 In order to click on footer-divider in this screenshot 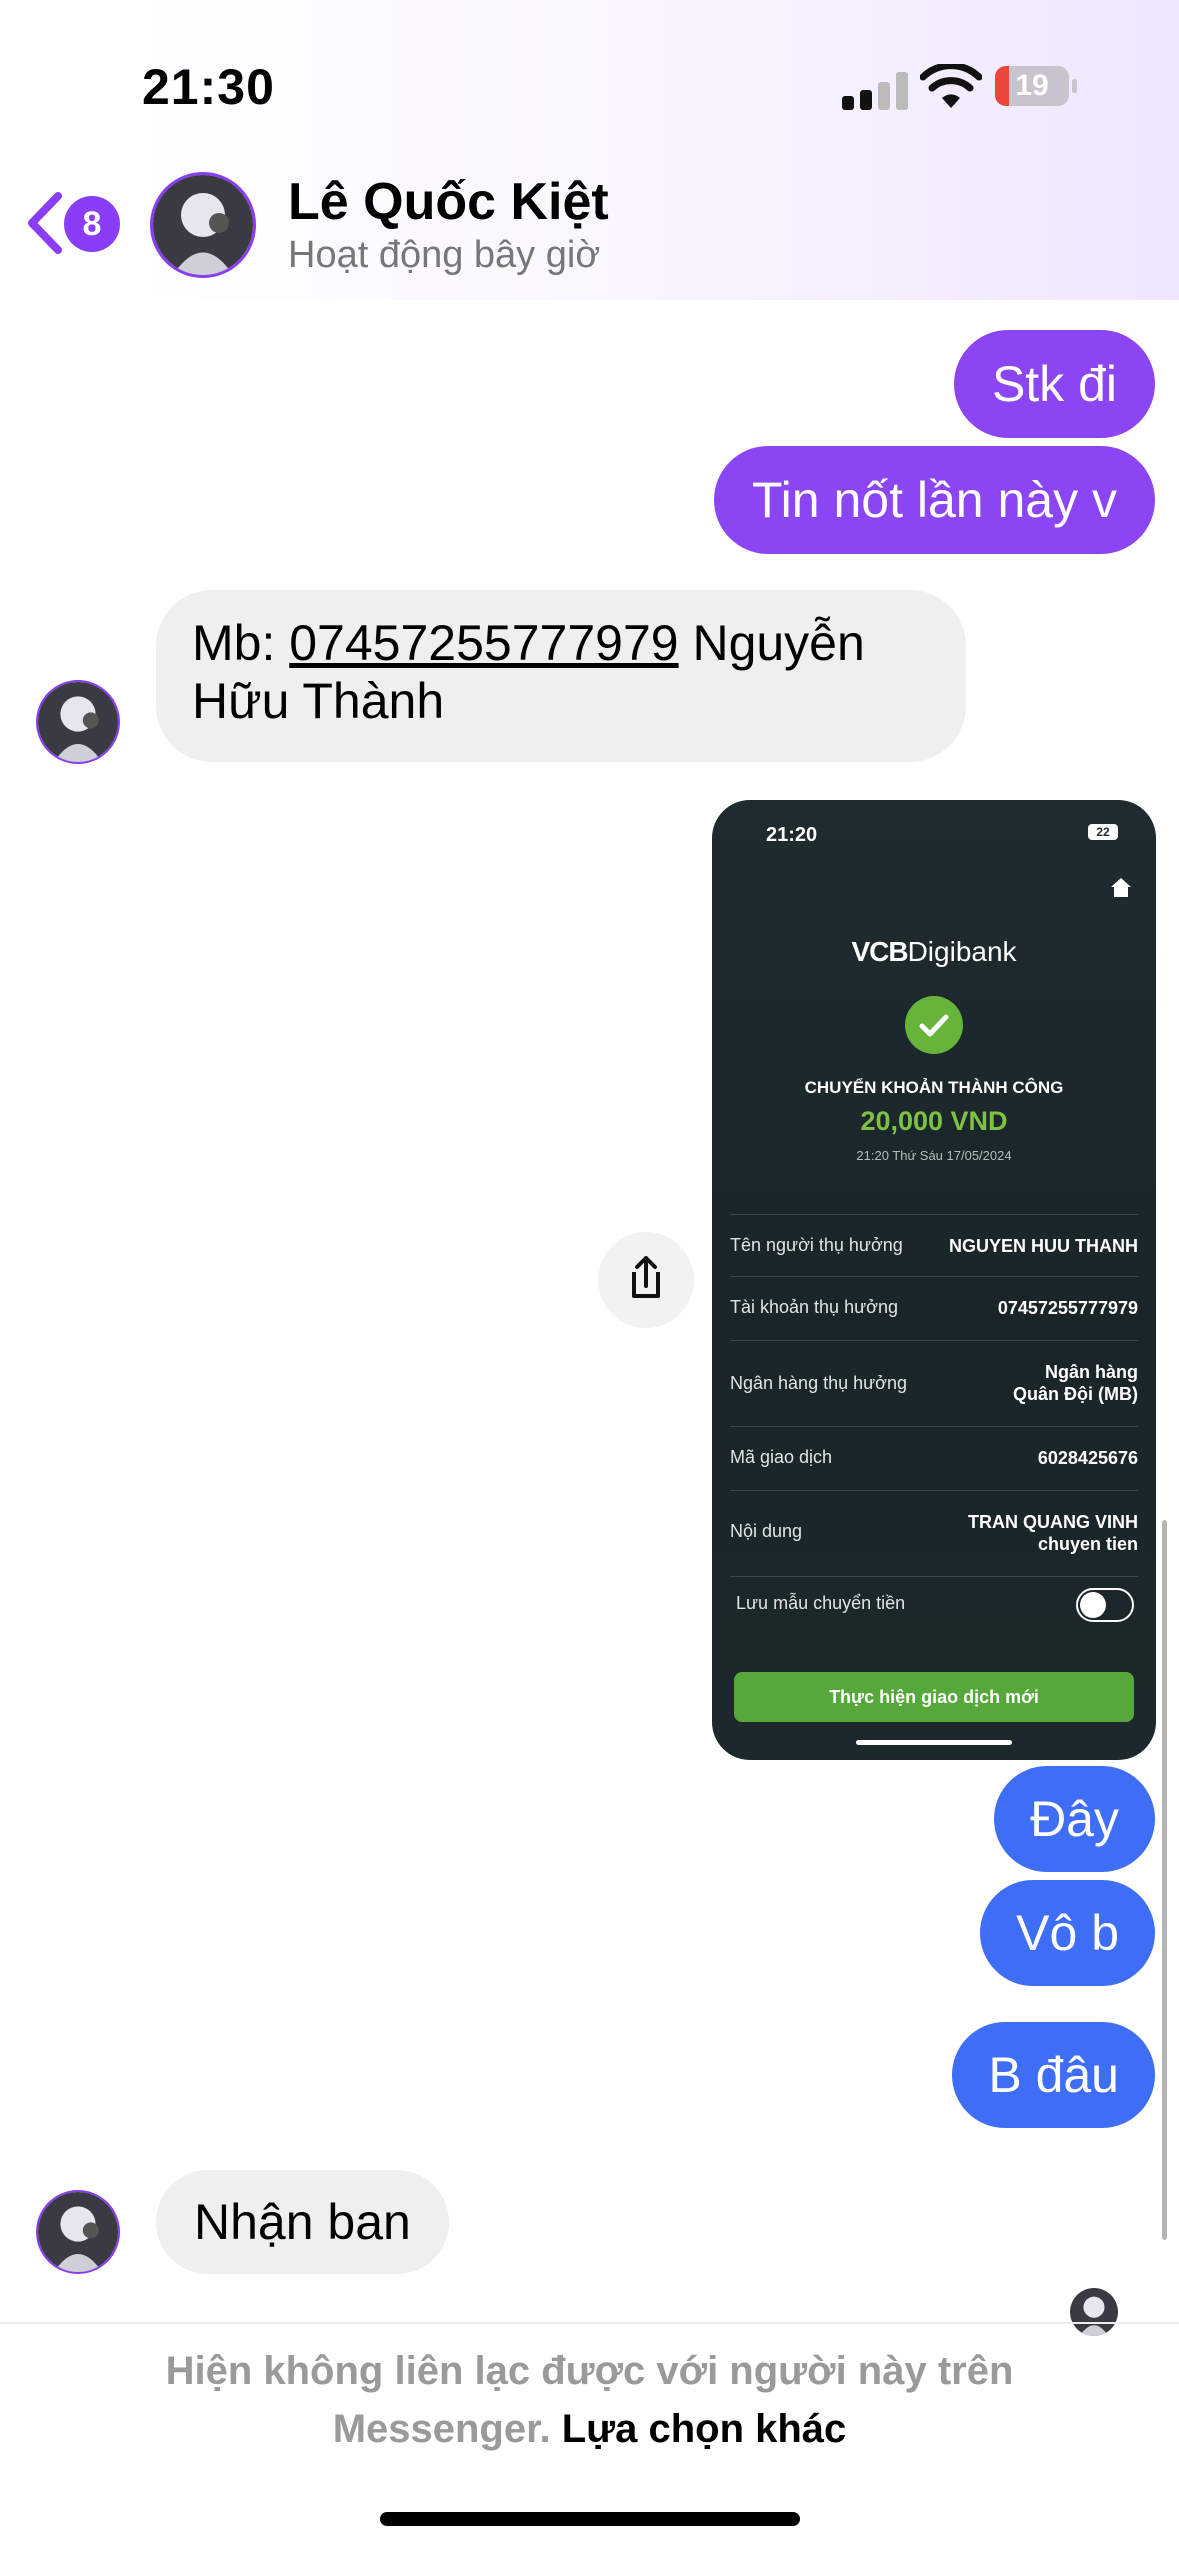, I will do `click(589, 2323)`.